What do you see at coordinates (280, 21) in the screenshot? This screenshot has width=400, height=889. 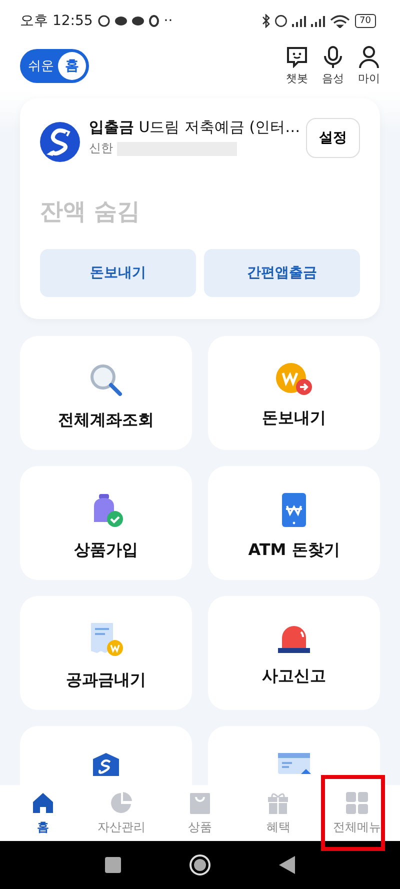 I see `roaming-icon` at bounding box center [280, 21].